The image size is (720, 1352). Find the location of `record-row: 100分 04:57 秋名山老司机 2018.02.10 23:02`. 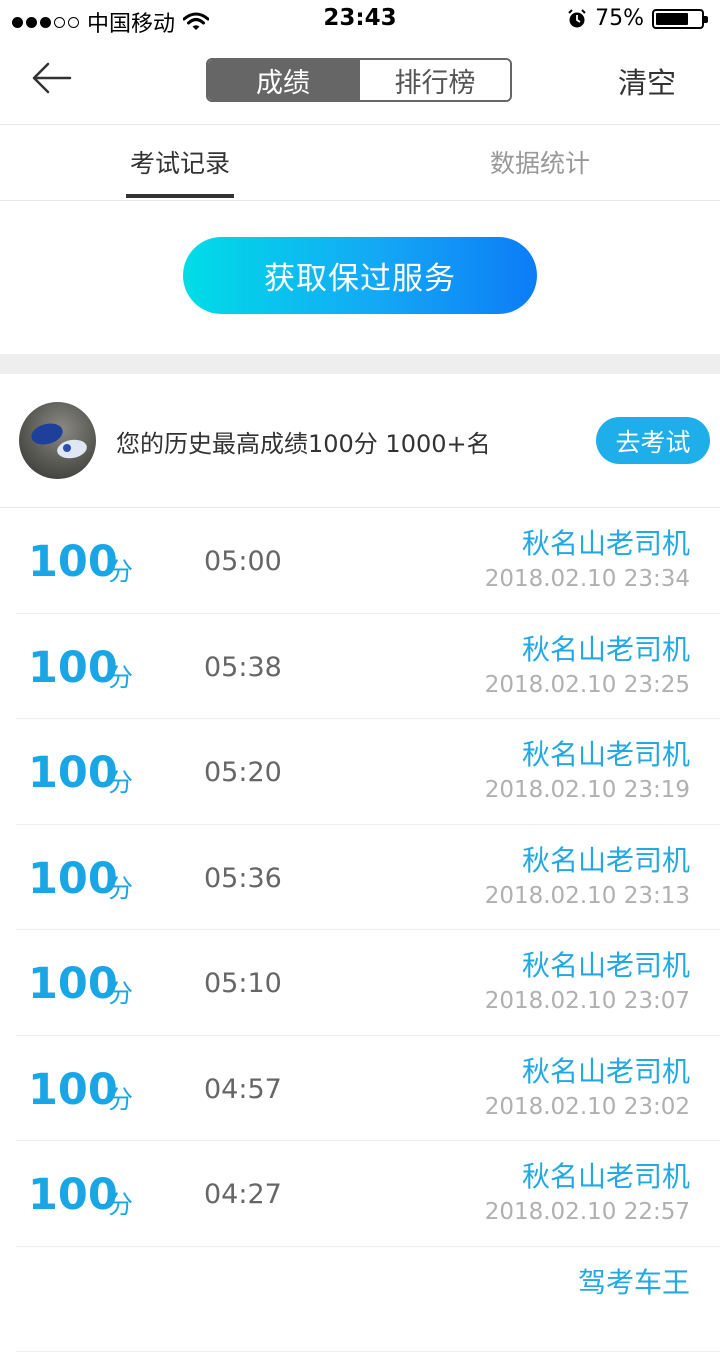

record-row: 100分 04:57 秋名山老司机 2018.02.10 23:02 is located at coordinates (360, 1089).